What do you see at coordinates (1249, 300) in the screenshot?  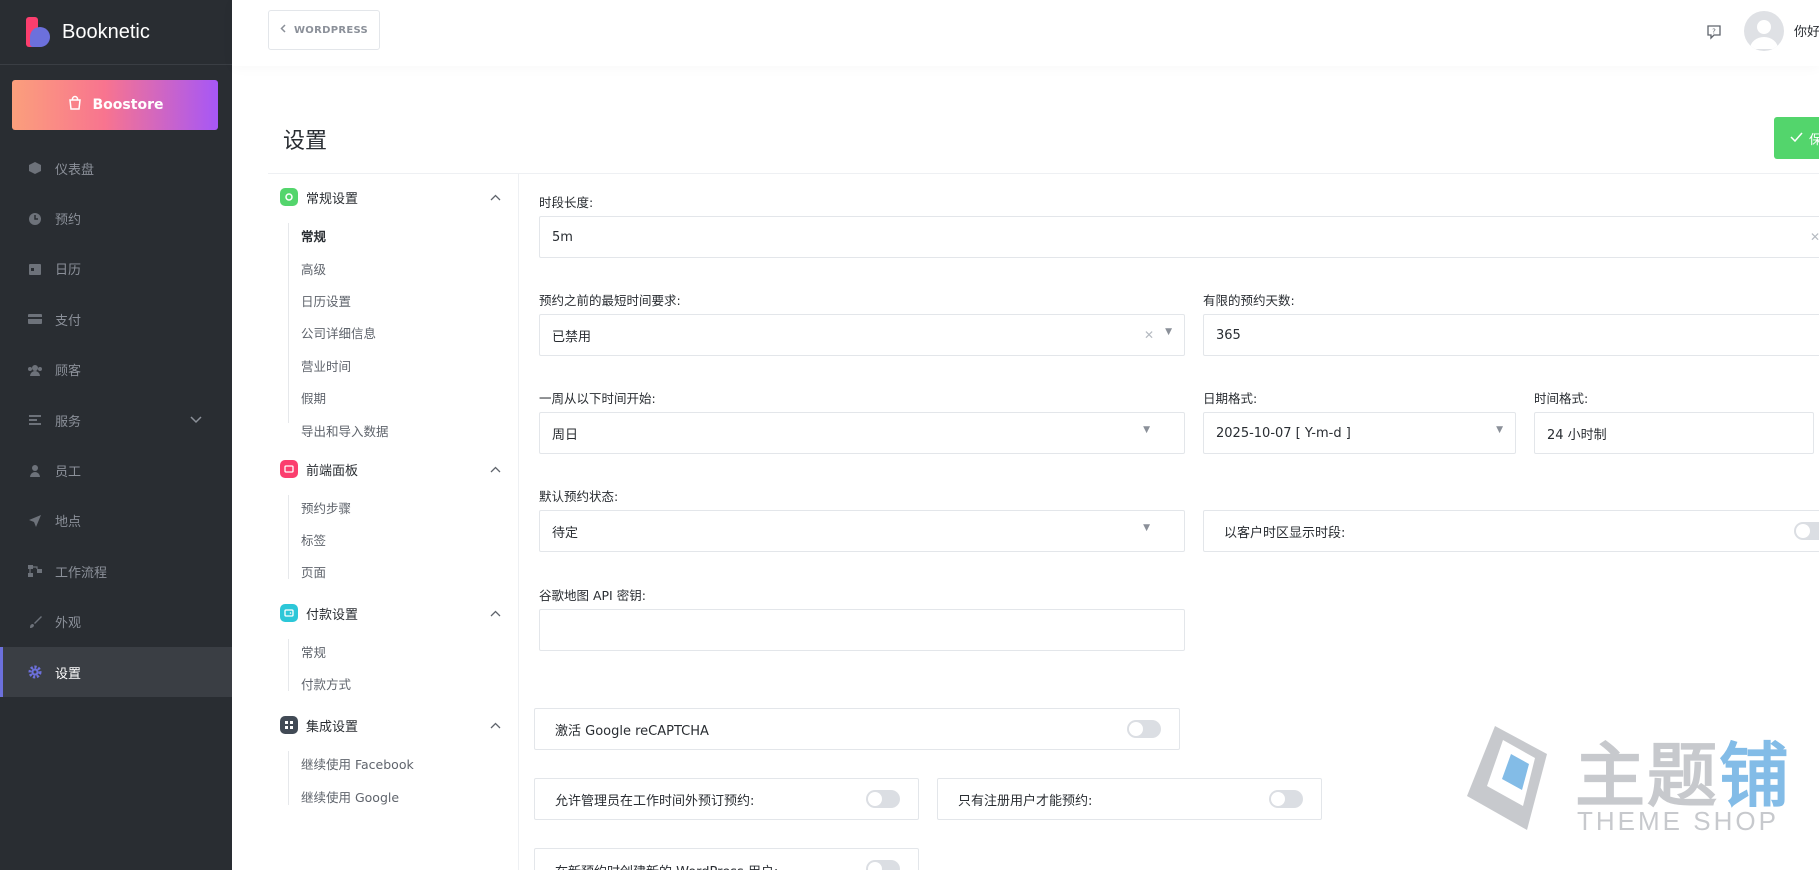 I see `limited-days-label: 有限的预约天数:` at bounding box center [1249, 300].